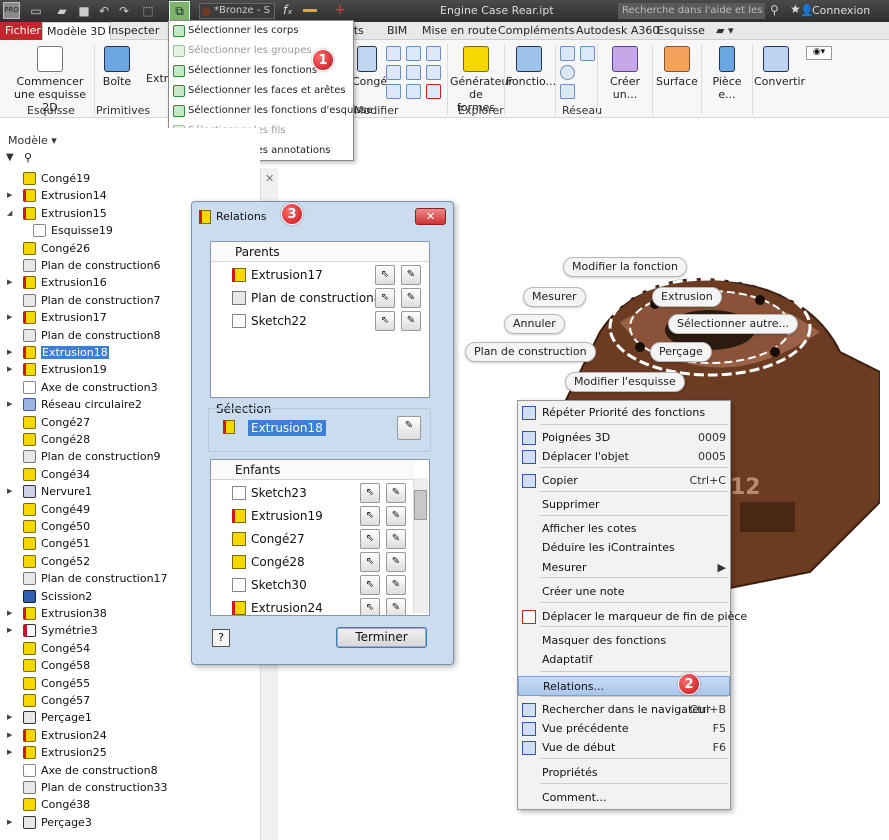 The height and width of the screenshot is (840, 889). Describe the element at coordinates (369, 67) in the screenshot. I see `fillet-button: Congé` at that location.